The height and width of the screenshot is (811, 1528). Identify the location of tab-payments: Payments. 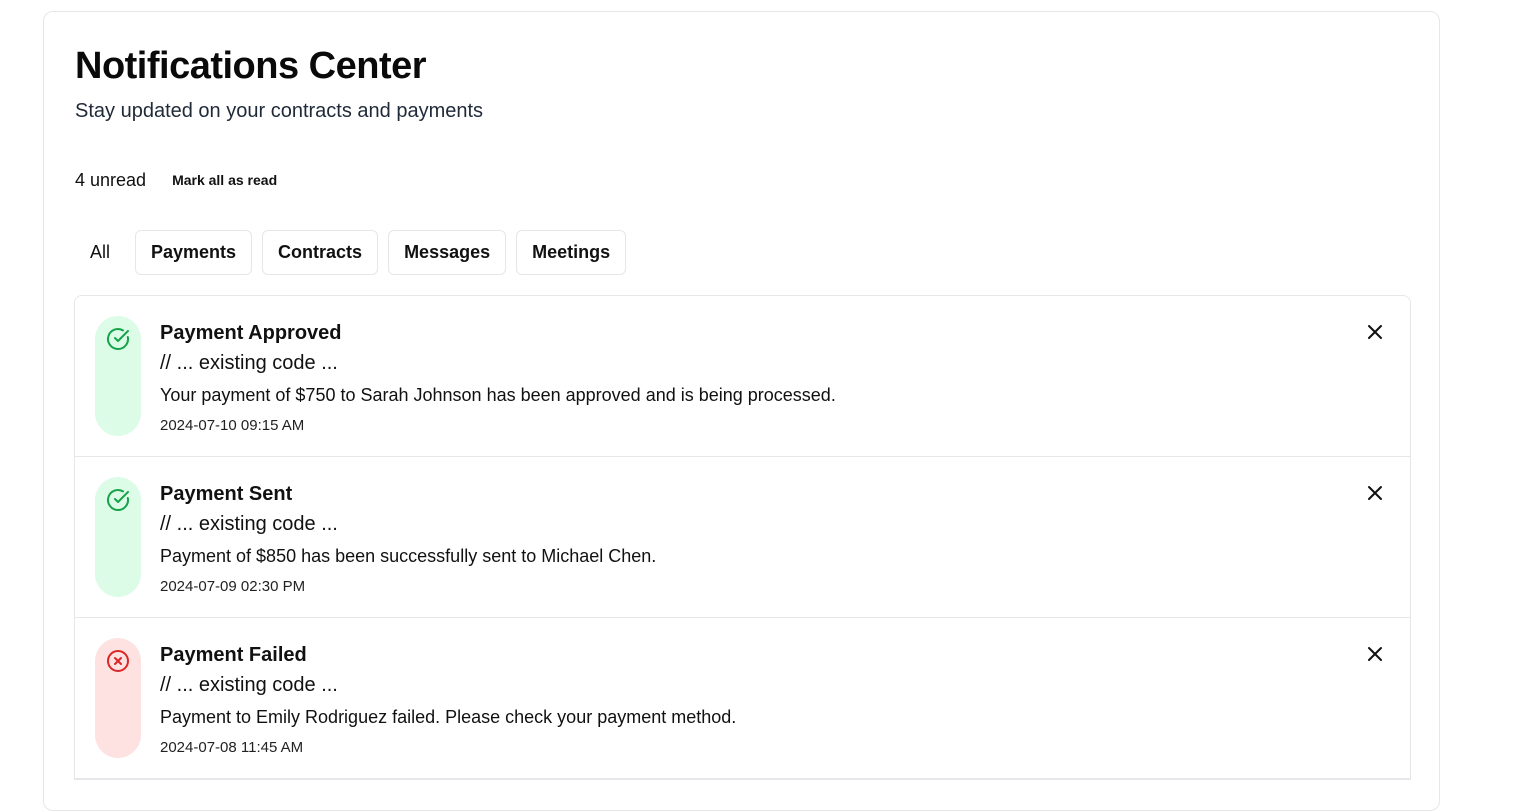
(194, 252).